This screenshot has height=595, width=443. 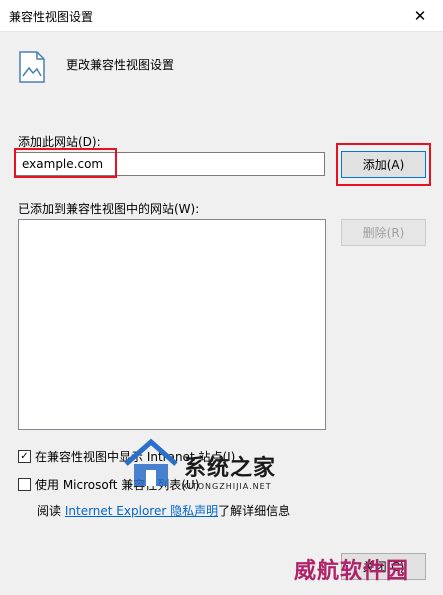 What do you see at coordinates (254, 511) in the screenshot?
I see `privacy-suffix: 了解详细信息` at bounding box center [254, 511].